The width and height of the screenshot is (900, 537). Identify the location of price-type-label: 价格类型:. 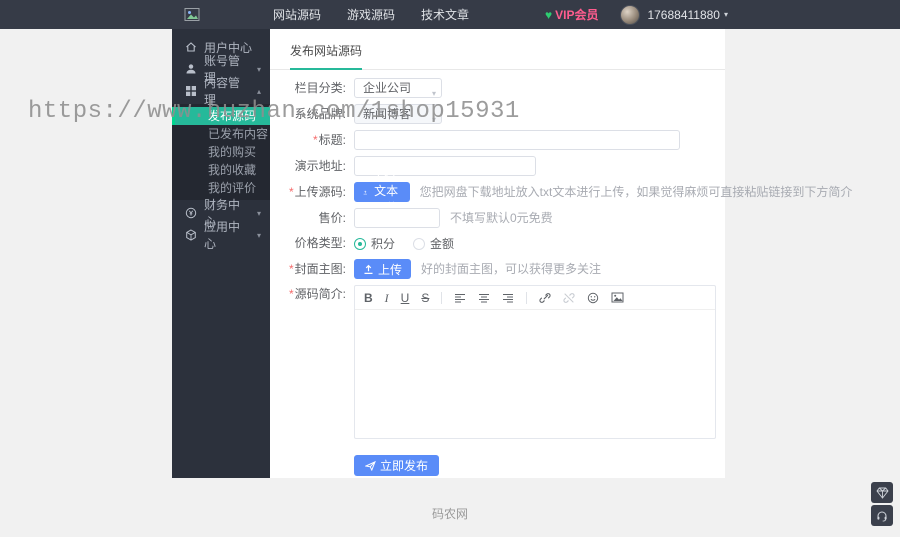
(320, 243).